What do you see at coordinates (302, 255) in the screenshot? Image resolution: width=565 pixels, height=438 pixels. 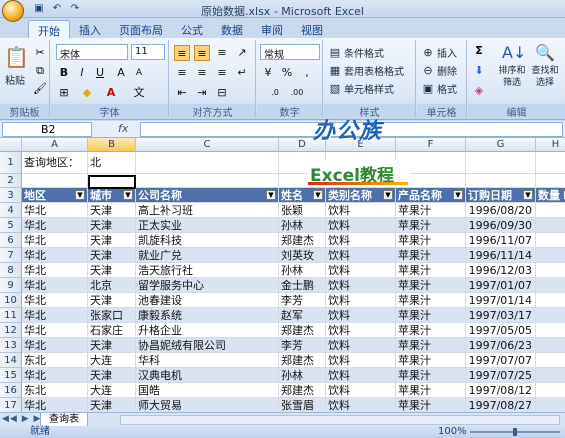 I see `cell: 刘英玫` at bounding box center [302, 255].